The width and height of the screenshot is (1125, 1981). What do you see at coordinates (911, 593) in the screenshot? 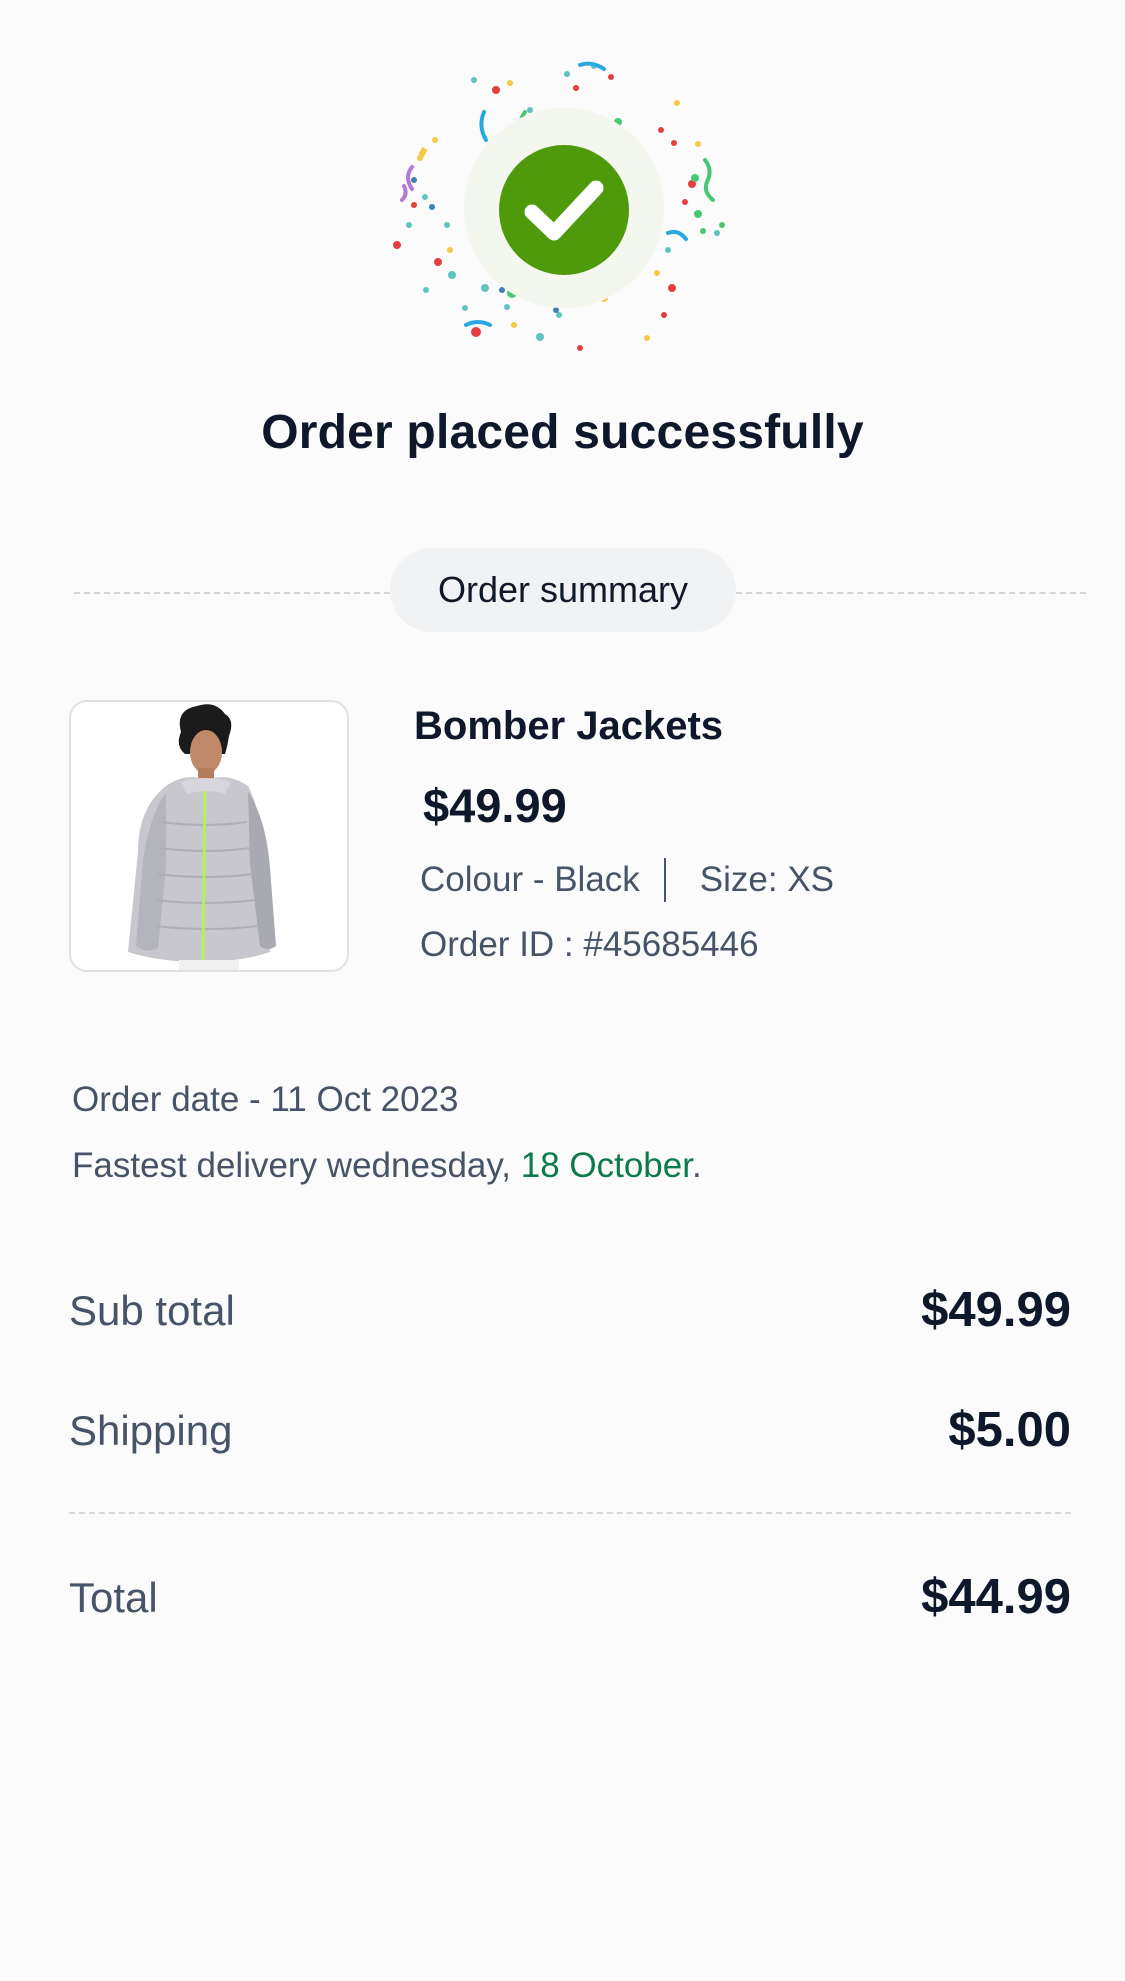
I see `summary-divider-right` at bounding box center [911, 593].